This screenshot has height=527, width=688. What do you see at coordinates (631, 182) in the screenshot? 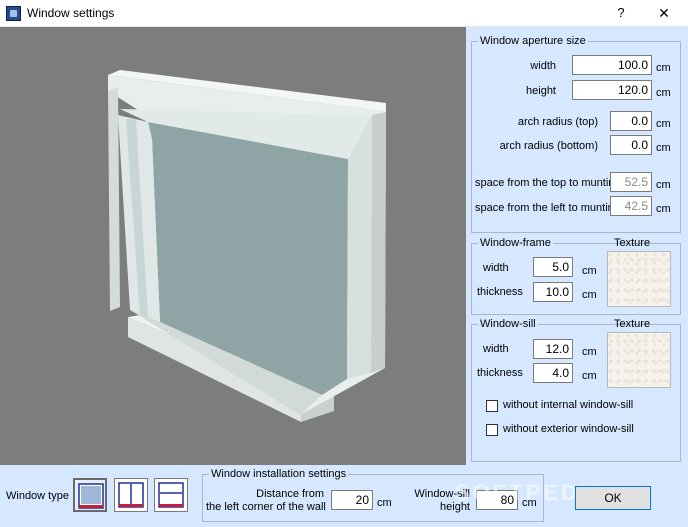
I see `muntin-top-input: 52.5` at bounding box center [631, 182].